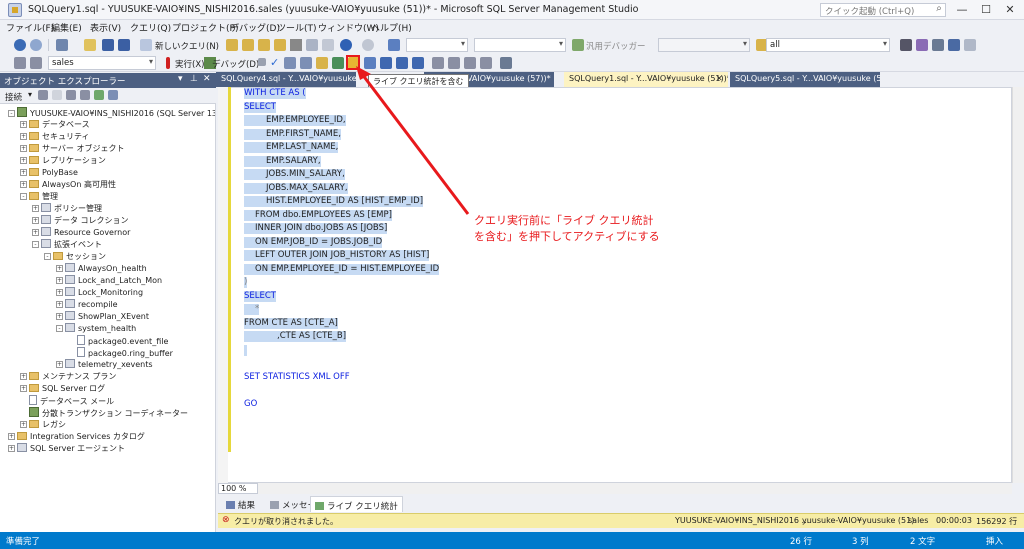 The width and height of the screenshot is (1024, 549). What do you see at coordinates (322, 63) in the screenshot?
I see `intellisense-icon` at bounding box center [322, 63].